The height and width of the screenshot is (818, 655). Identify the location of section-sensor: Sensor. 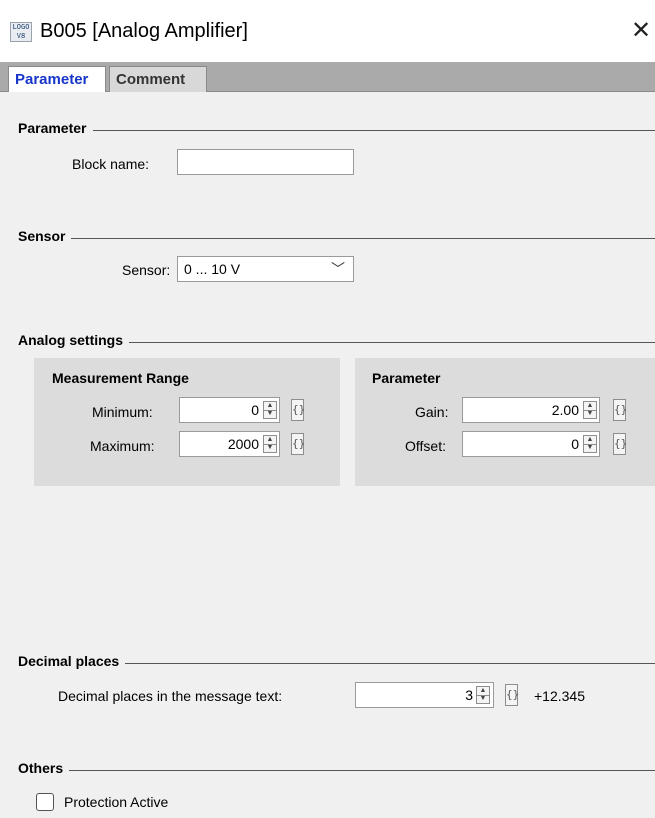
(336, 238).